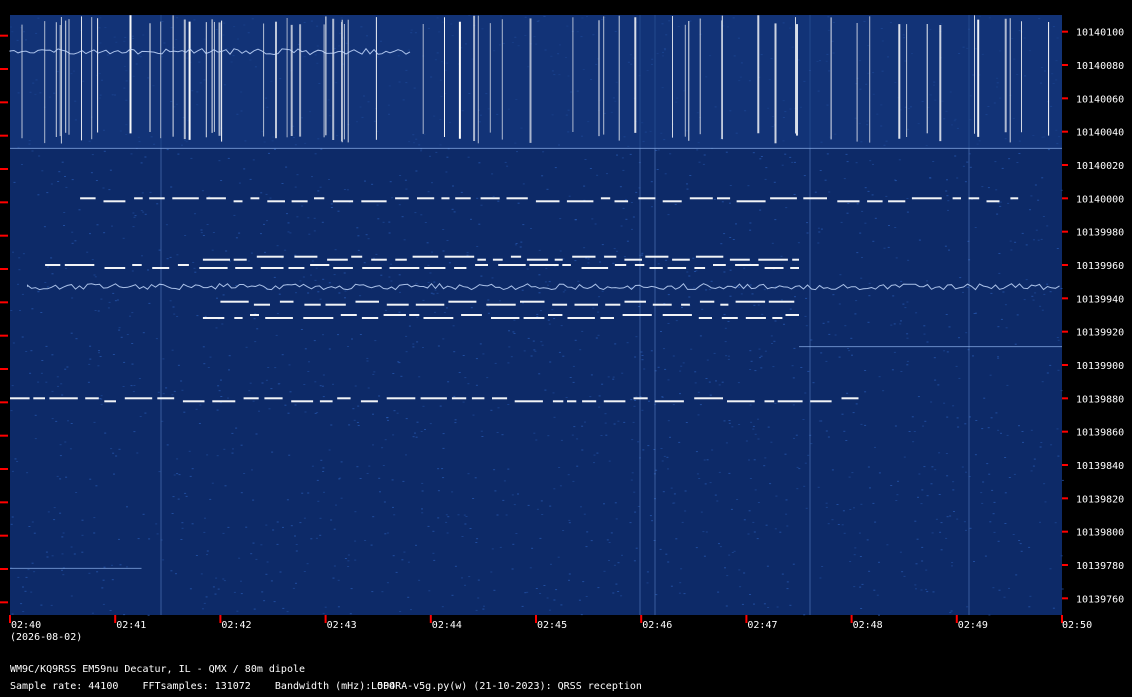 The width and height of the screenshot is (1132, 697). I want to click on date-label: (2026-08-02), so click(46, 637).